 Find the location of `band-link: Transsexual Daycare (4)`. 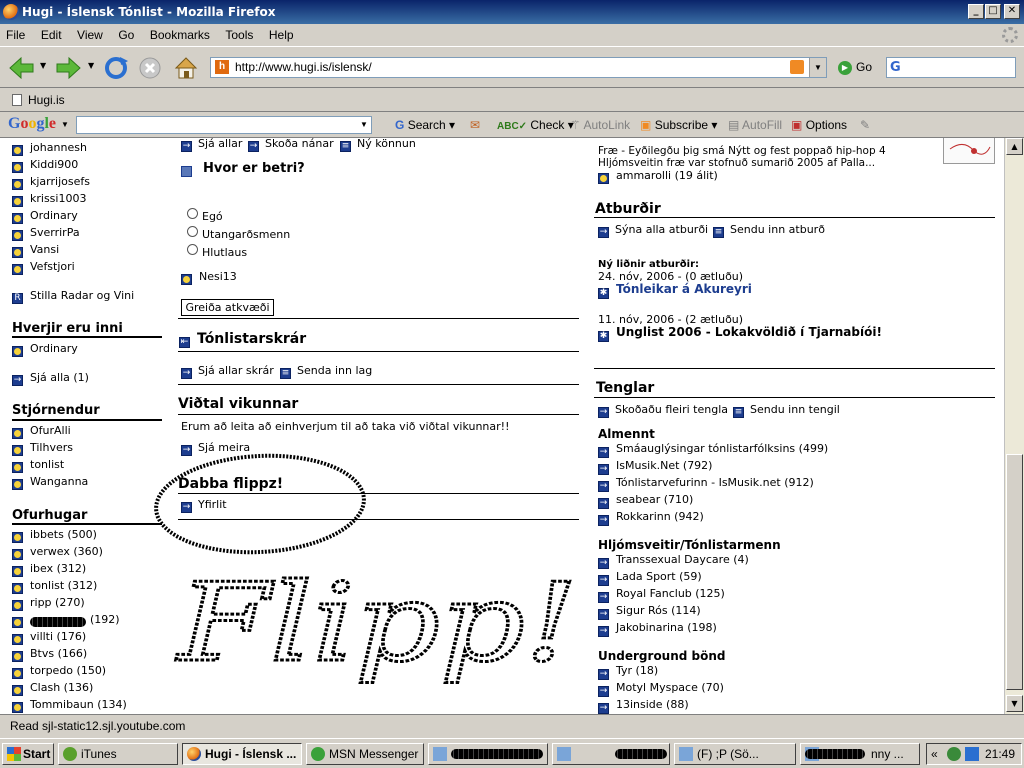

band-link: Transsexual Daycare (4) is located at coordinates (682, 559).